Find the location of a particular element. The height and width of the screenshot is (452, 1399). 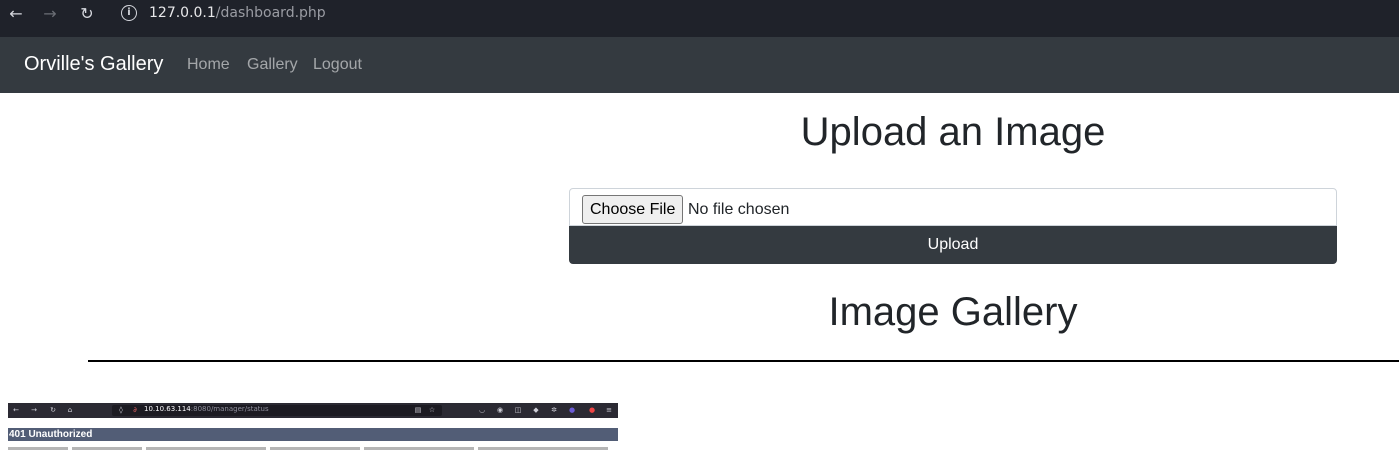

site-info-icon: i is located at coordinates (129, 13).